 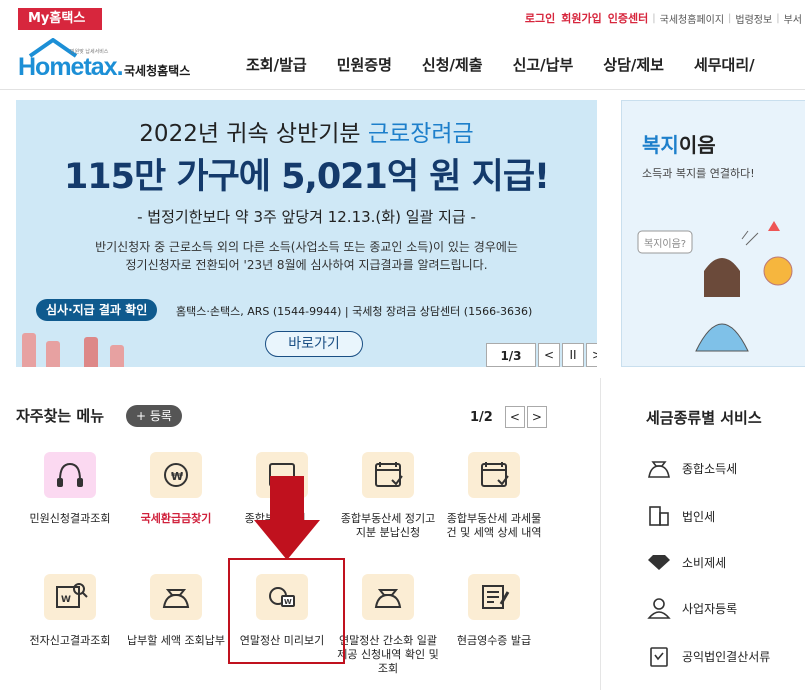 I want to click on logo-korean-name: 국세청홈택스, so click(x=157, y=71).